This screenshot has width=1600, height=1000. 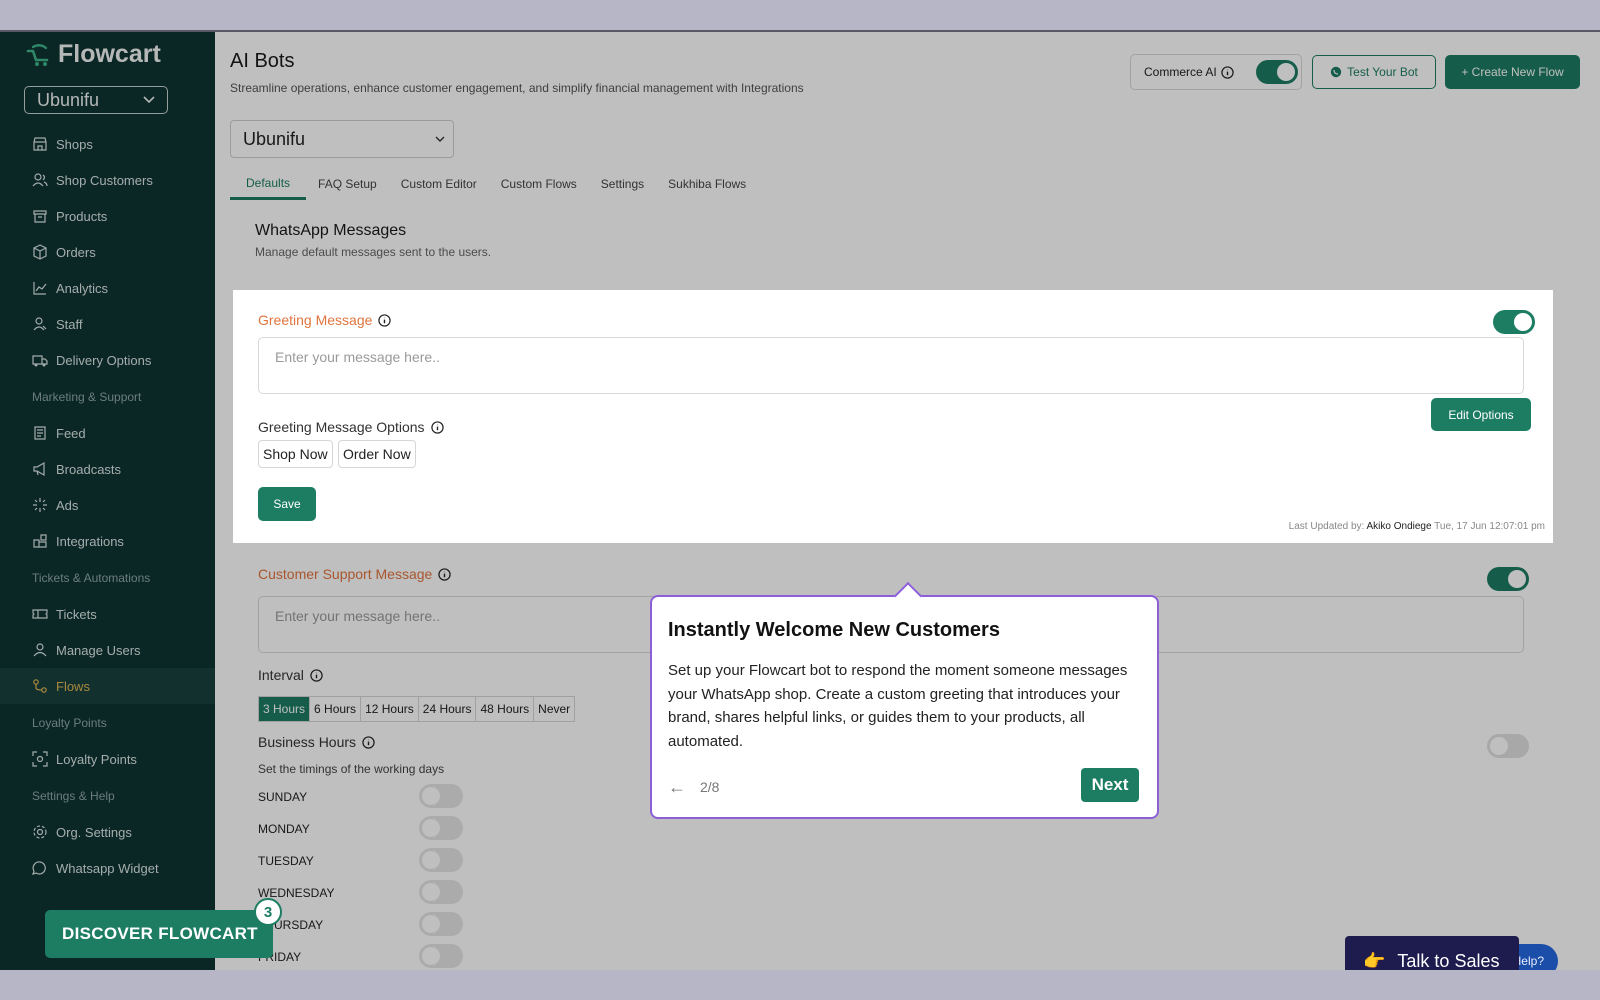 I want to click on sidebar-item-whatsapp-widget: Whatsapp Widget, so click(x=107, y=868).